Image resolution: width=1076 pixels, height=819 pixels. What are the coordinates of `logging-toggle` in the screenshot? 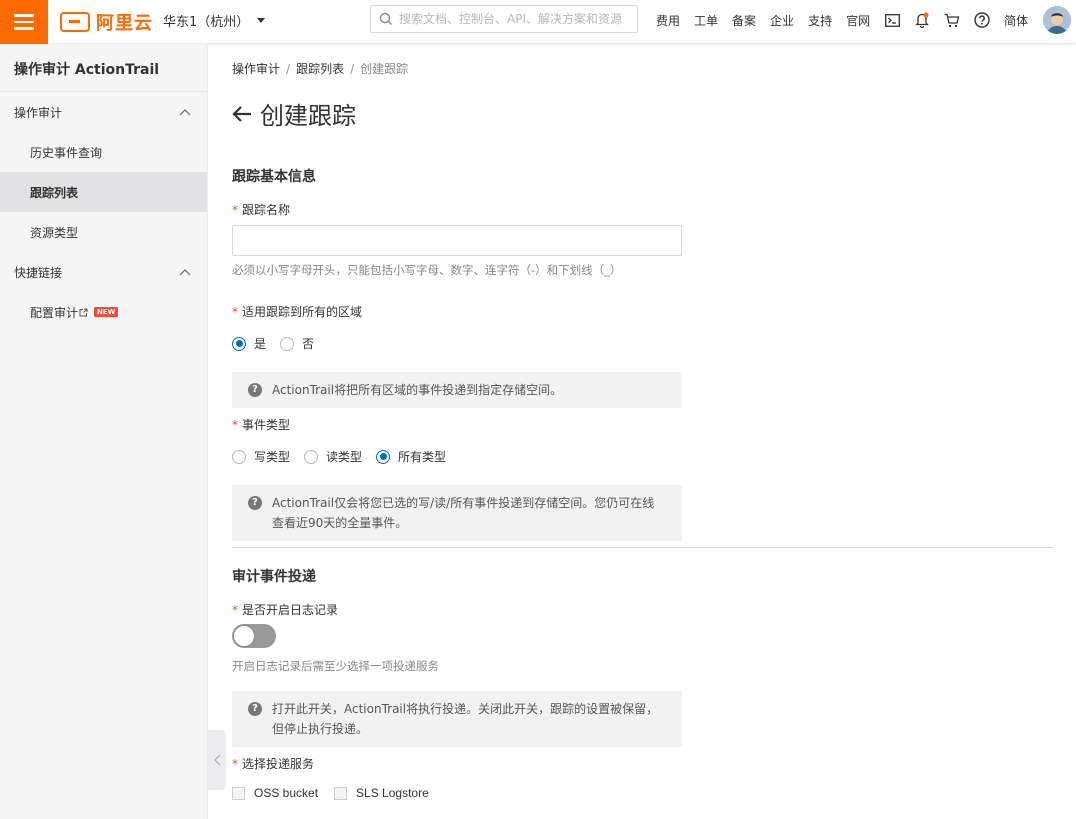 It's located at (254, 636).